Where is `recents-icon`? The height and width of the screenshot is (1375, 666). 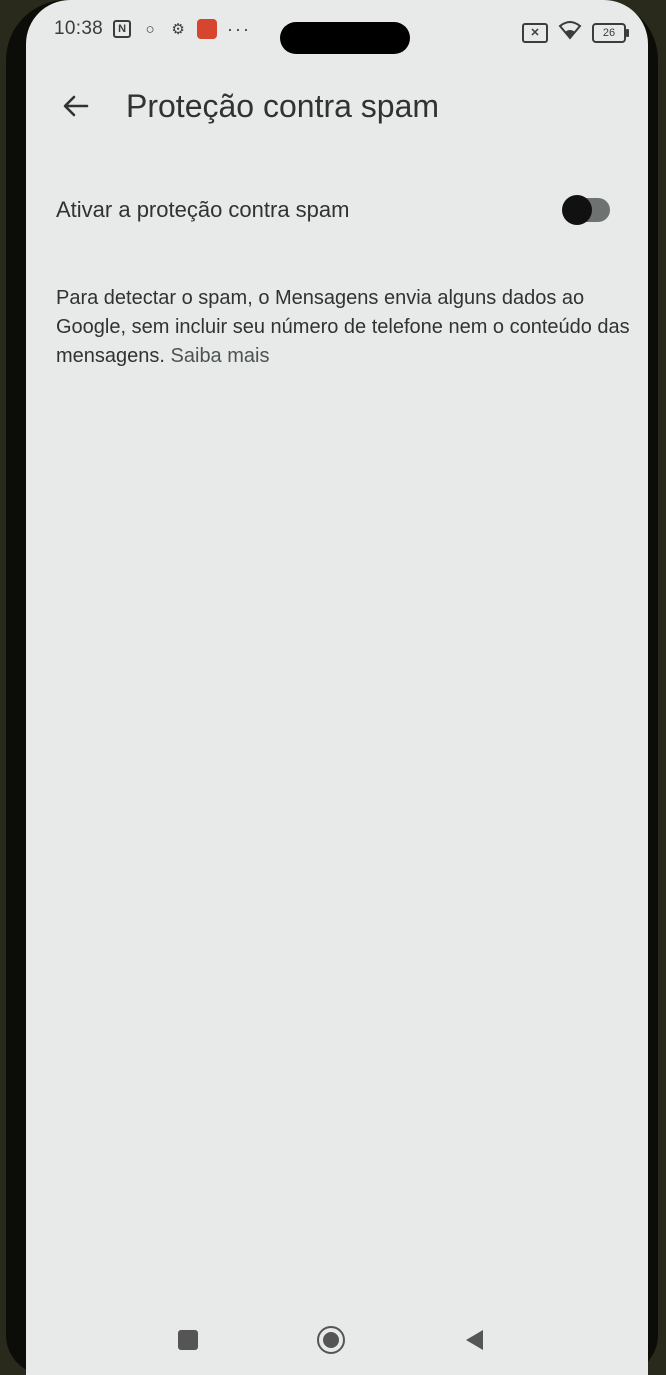
recents-icon is located at coordinates (188, 1340).